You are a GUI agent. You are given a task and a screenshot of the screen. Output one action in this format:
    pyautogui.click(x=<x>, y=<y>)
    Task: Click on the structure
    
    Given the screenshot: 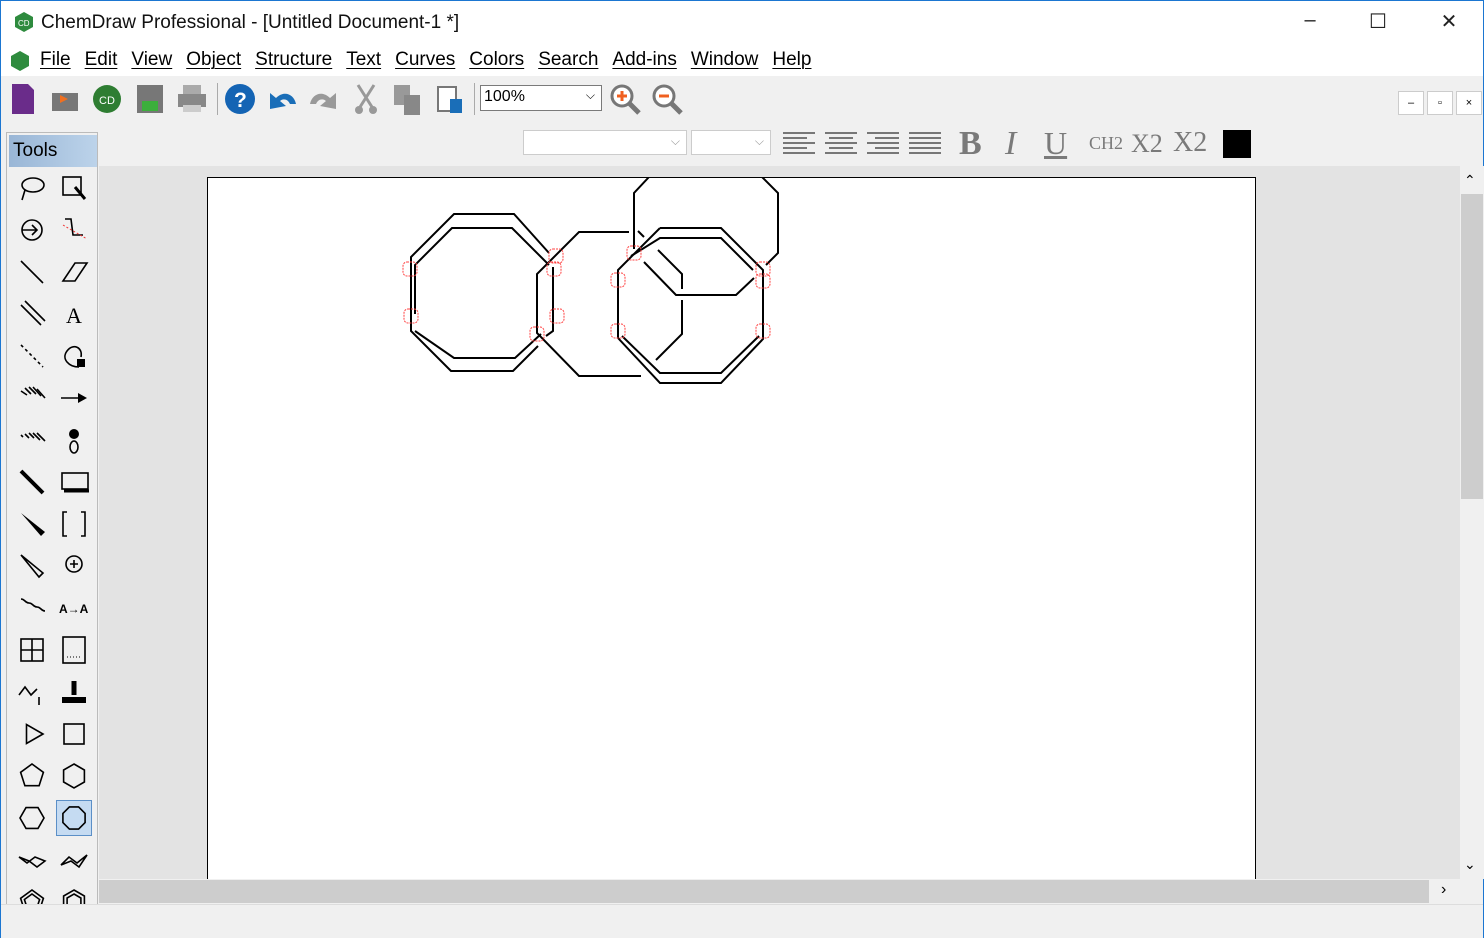 What is the action you would take?
    pyautogui.click(x=594, y=280)
    